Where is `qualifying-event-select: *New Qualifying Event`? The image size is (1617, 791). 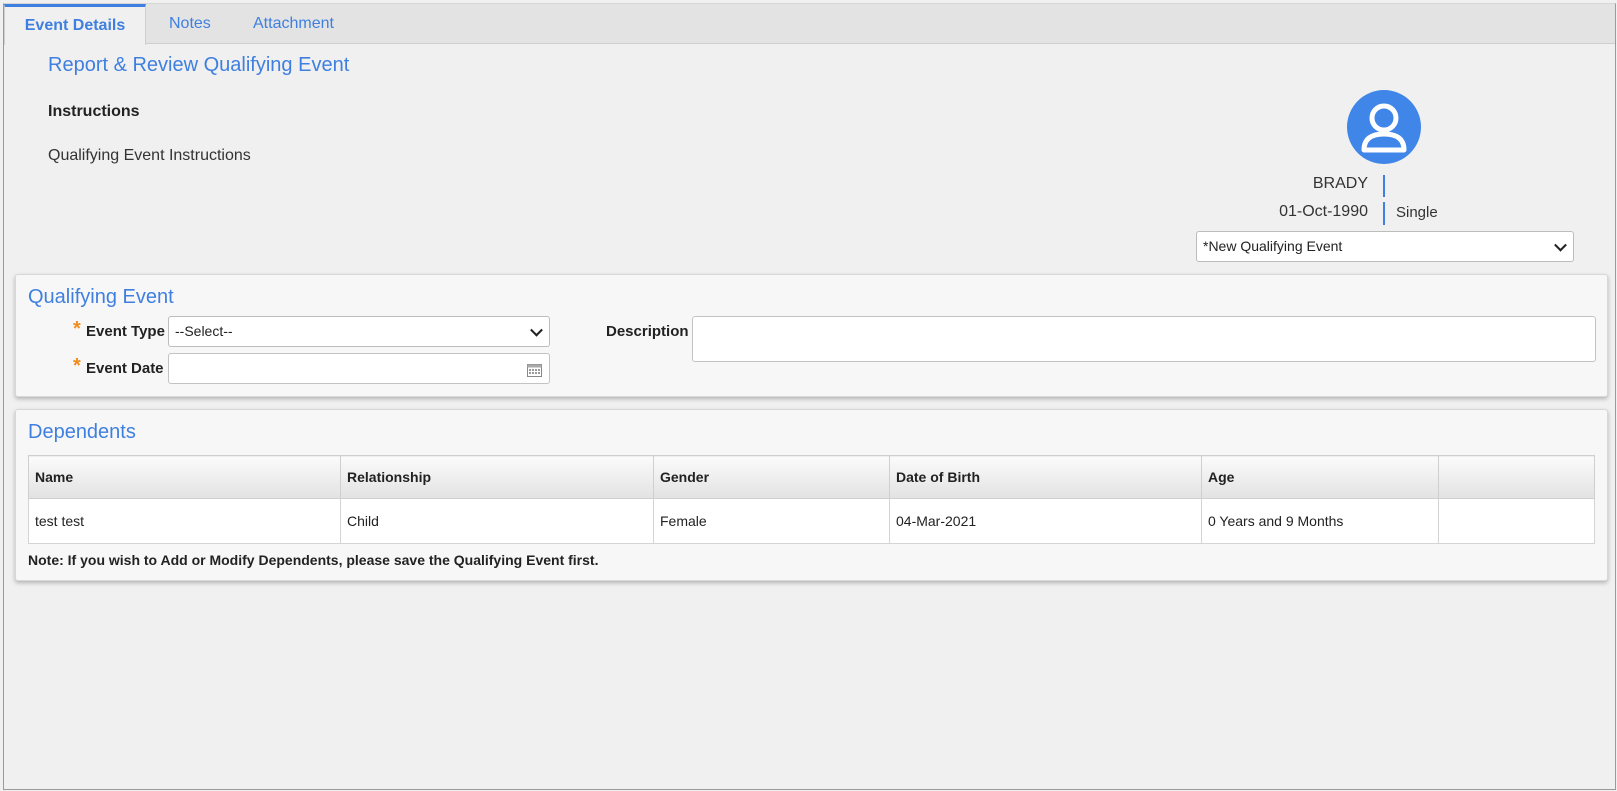 qualifying-event-select: *New Qualifying Event is located at coordinates (1385, 246).